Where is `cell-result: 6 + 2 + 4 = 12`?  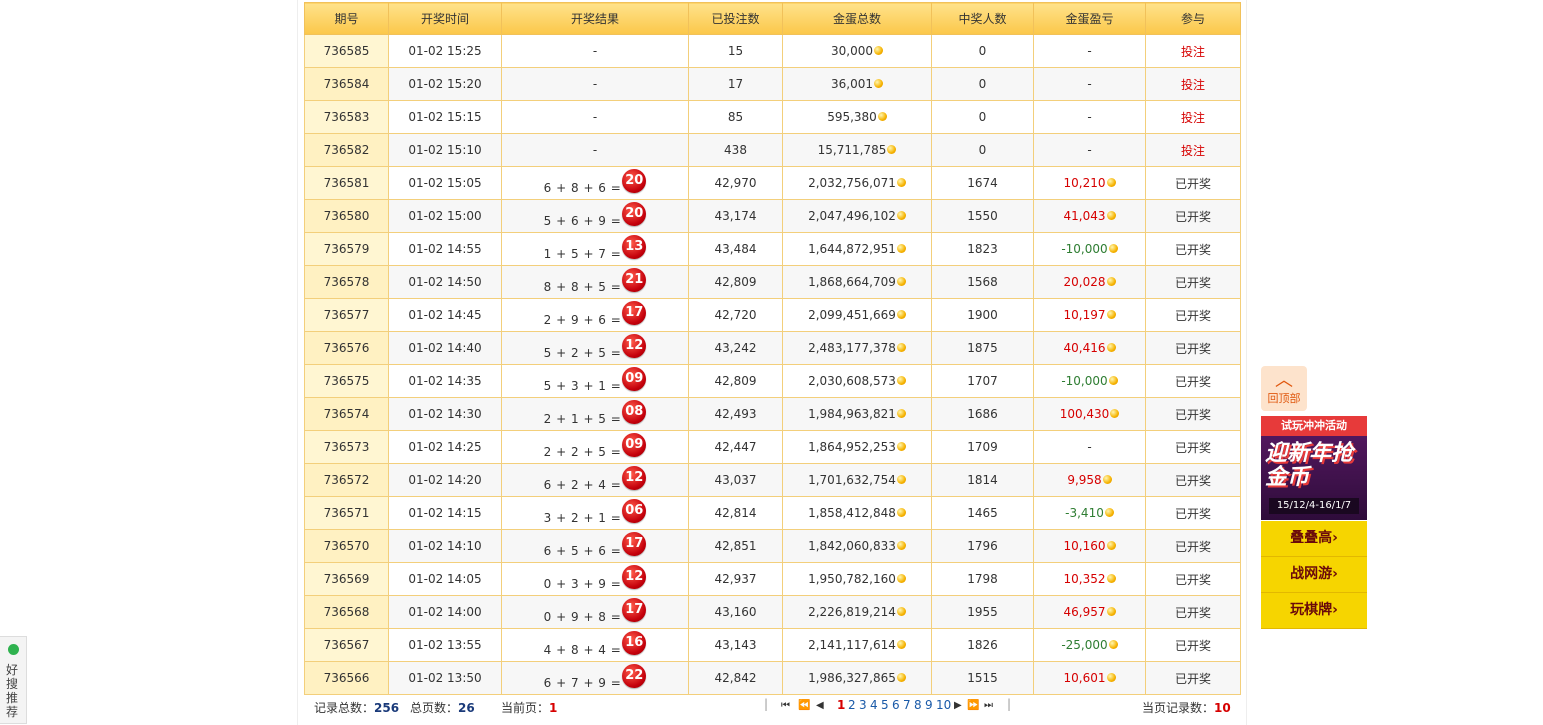
cell-result: 6 + 2 + 4 = 12 is located at coordinates (595, 480).